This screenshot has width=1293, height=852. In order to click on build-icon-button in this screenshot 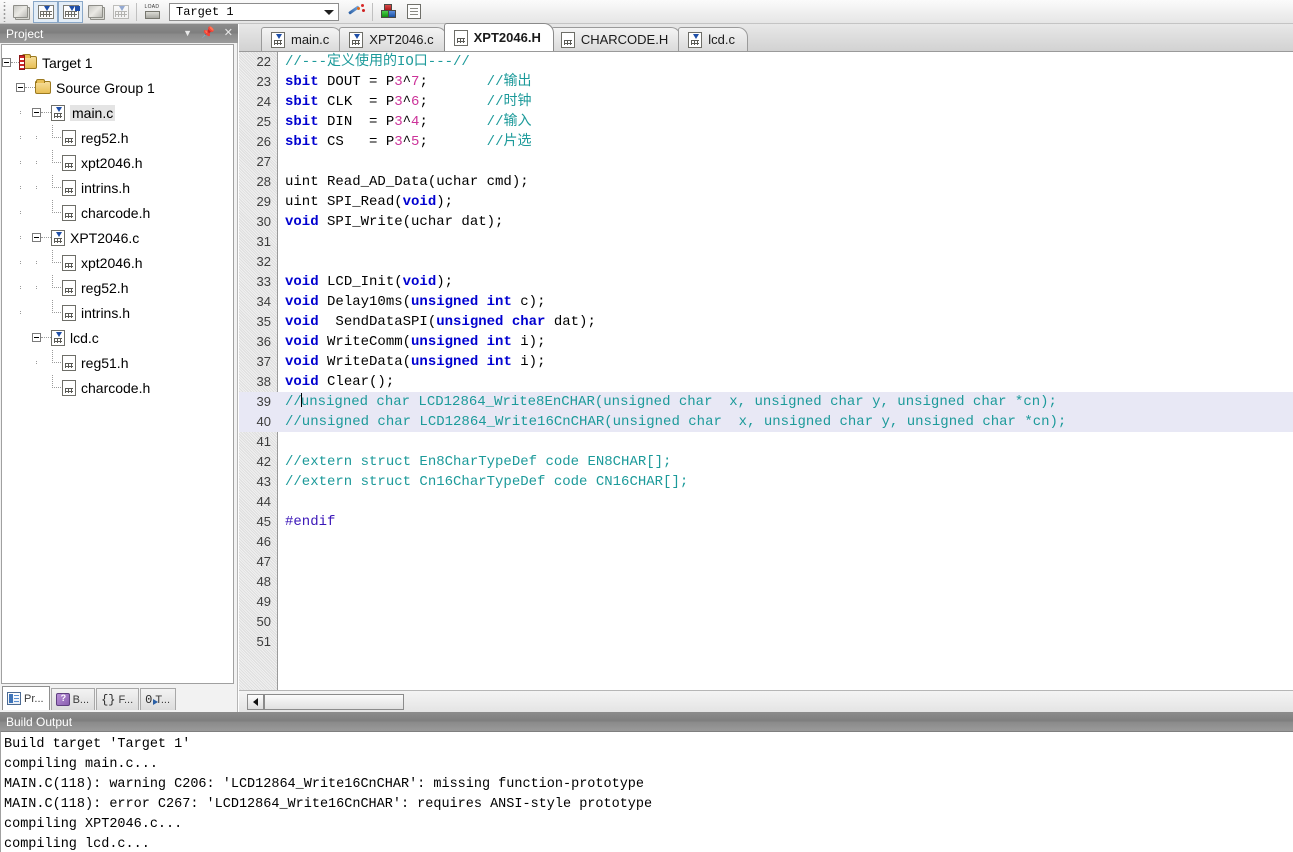, I will do `click(45, 11)`.